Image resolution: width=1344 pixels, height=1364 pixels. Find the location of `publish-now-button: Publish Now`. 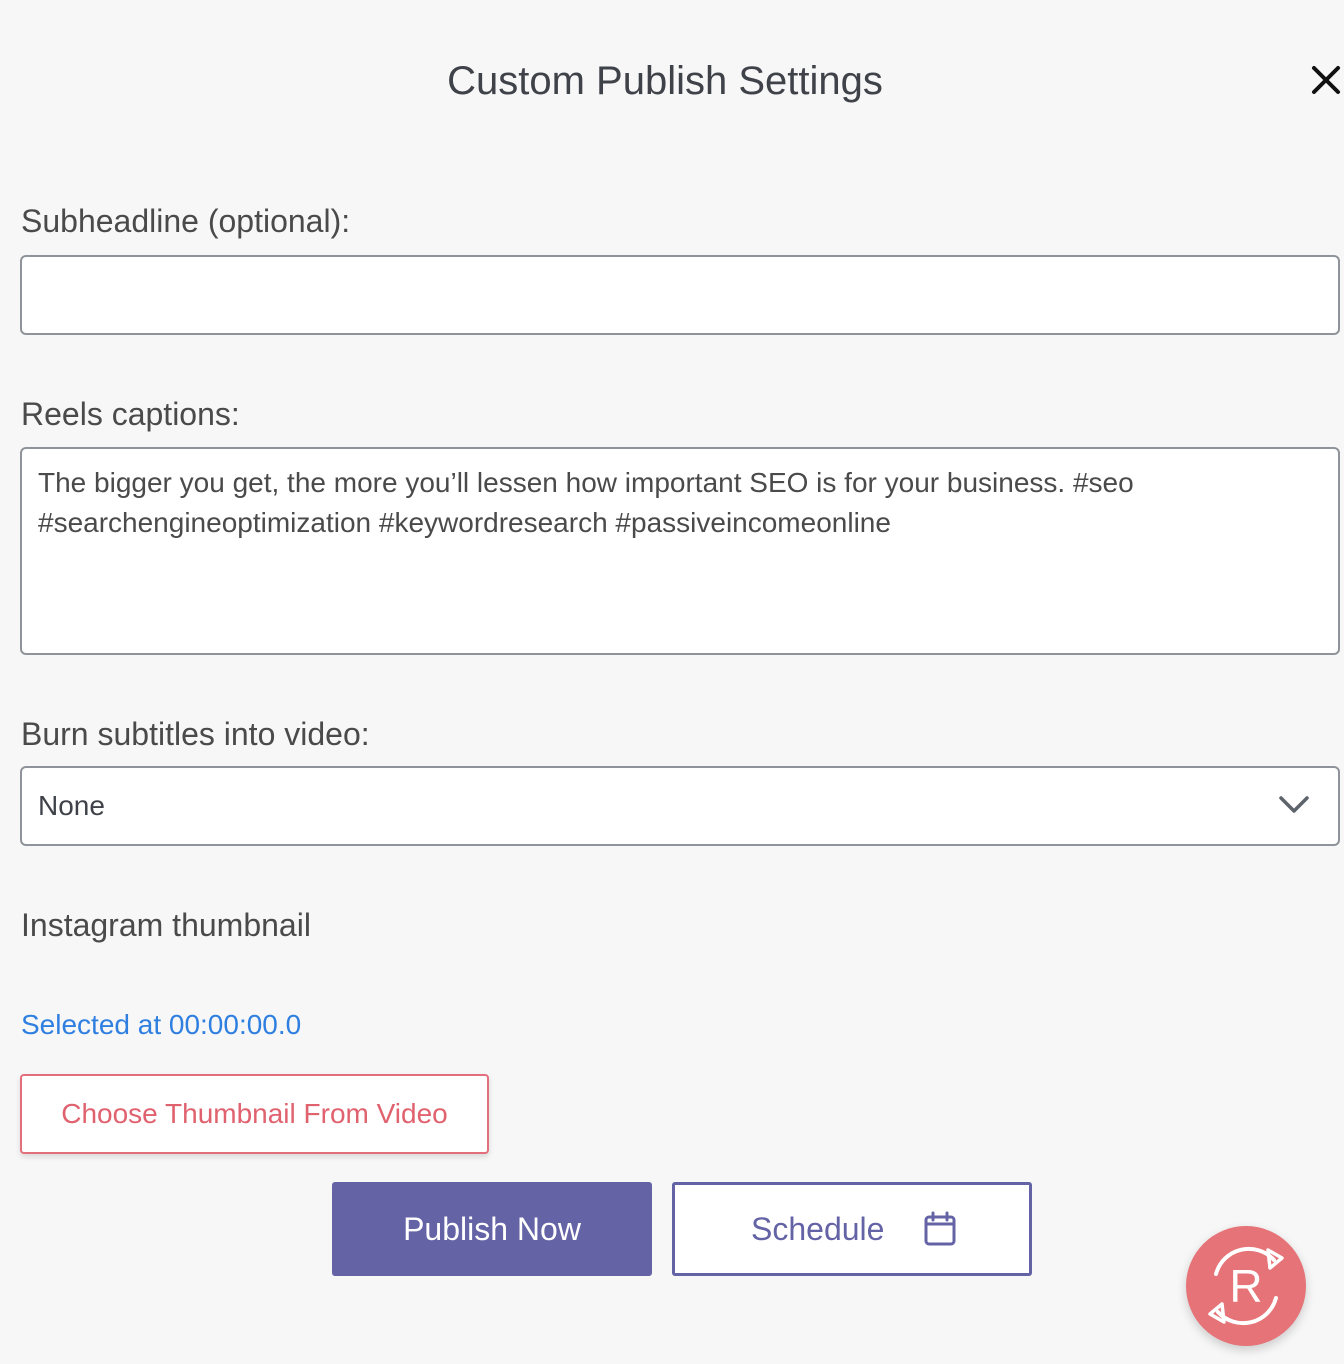

publish-now-button: Publish Now is located at coordinates (492, 1229).